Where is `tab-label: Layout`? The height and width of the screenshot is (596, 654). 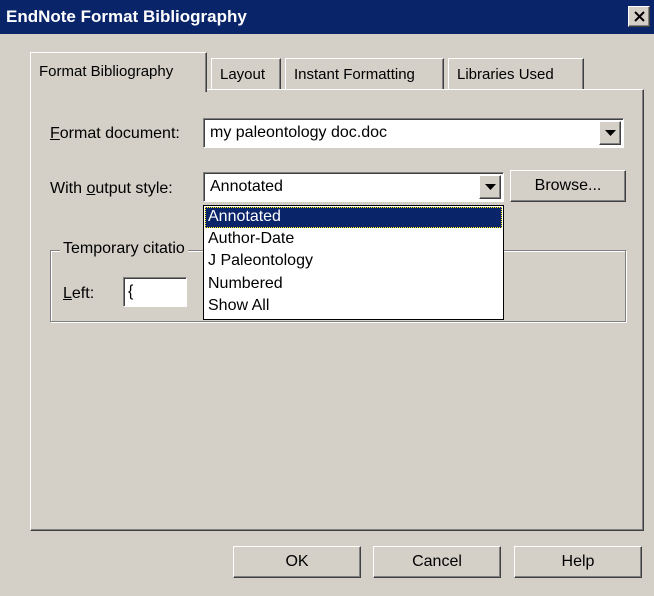 tab-label: Layout is located at coordinates (243, 74).